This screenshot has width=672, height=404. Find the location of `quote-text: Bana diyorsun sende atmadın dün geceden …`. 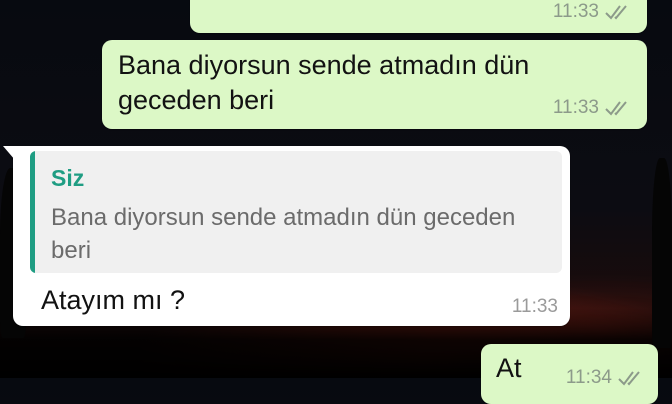

quote-text: Bana diyorsun sende atmadın dün geceden … is located at coordinates (283, 234).